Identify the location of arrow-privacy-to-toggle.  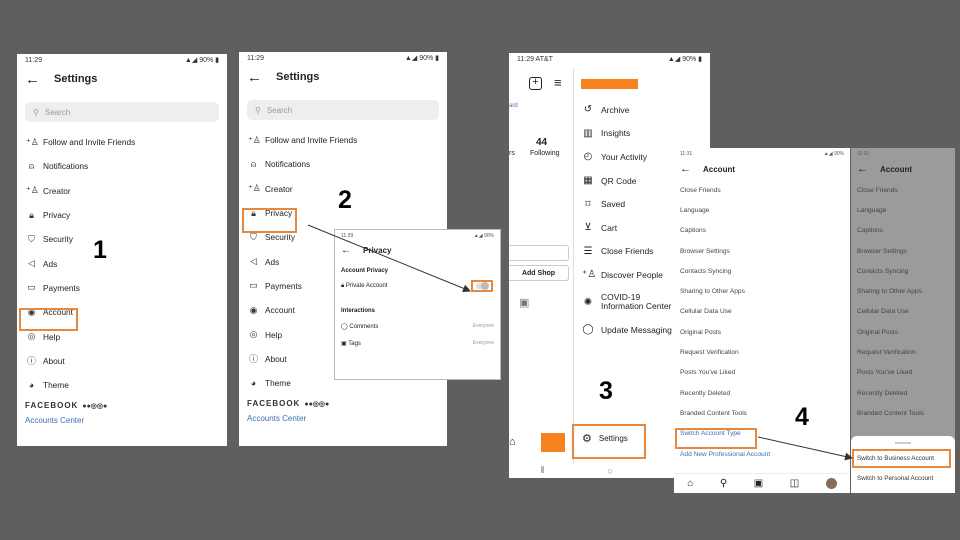
(389, 258).